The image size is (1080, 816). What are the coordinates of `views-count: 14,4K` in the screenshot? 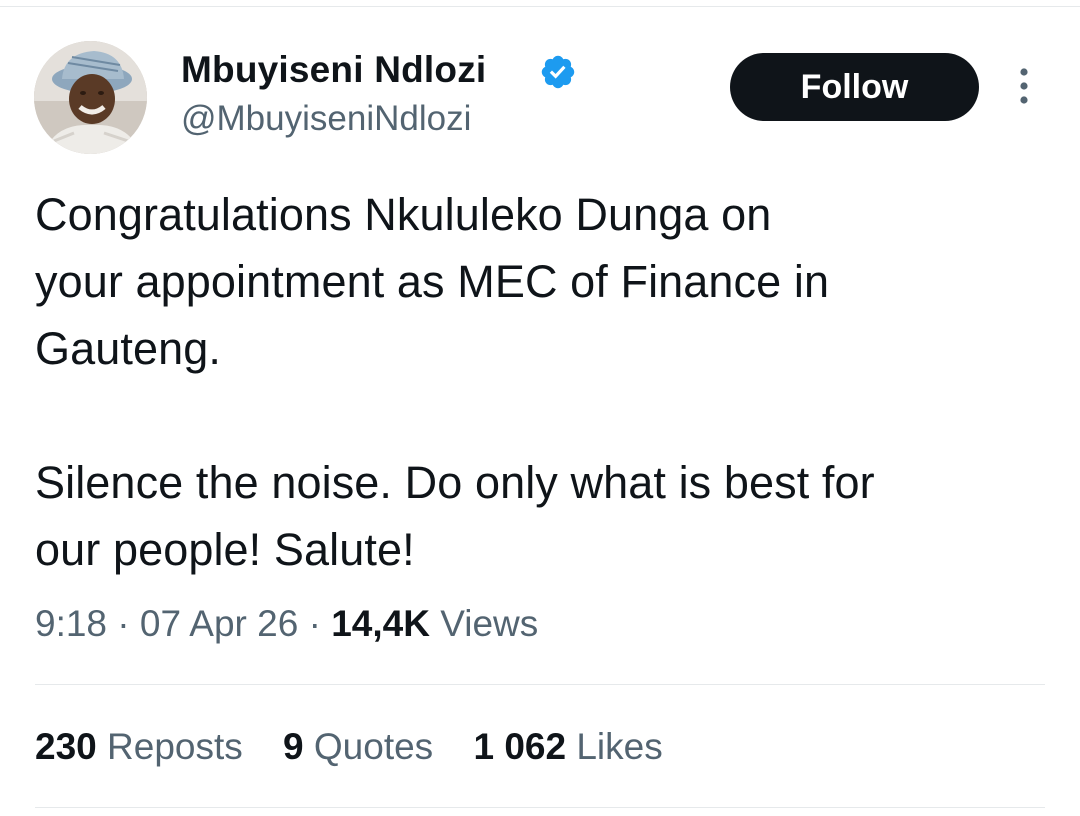 It's located at (380, 623).